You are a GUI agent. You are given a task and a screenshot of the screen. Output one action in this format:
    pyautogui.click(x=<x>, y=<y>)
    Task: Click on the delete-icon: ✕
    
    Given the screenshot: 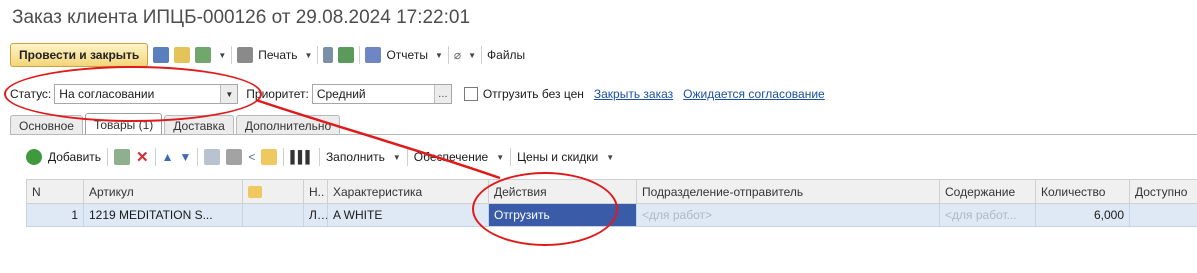 What is the action you would take?
    pyautogui.click(x=142, y=157)
    